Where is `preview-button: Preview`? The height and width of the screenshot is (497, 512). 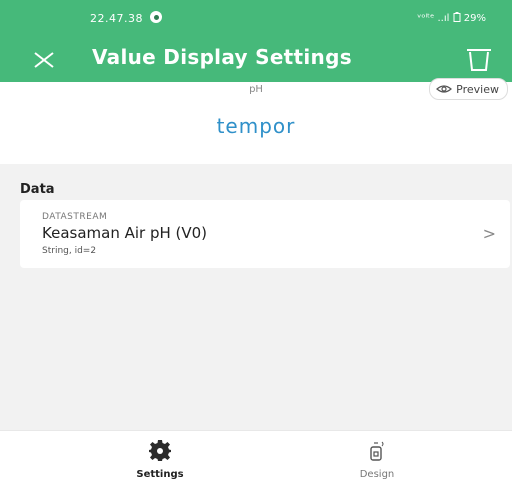 preview-button: Preview is located at coordinates (468, 89).